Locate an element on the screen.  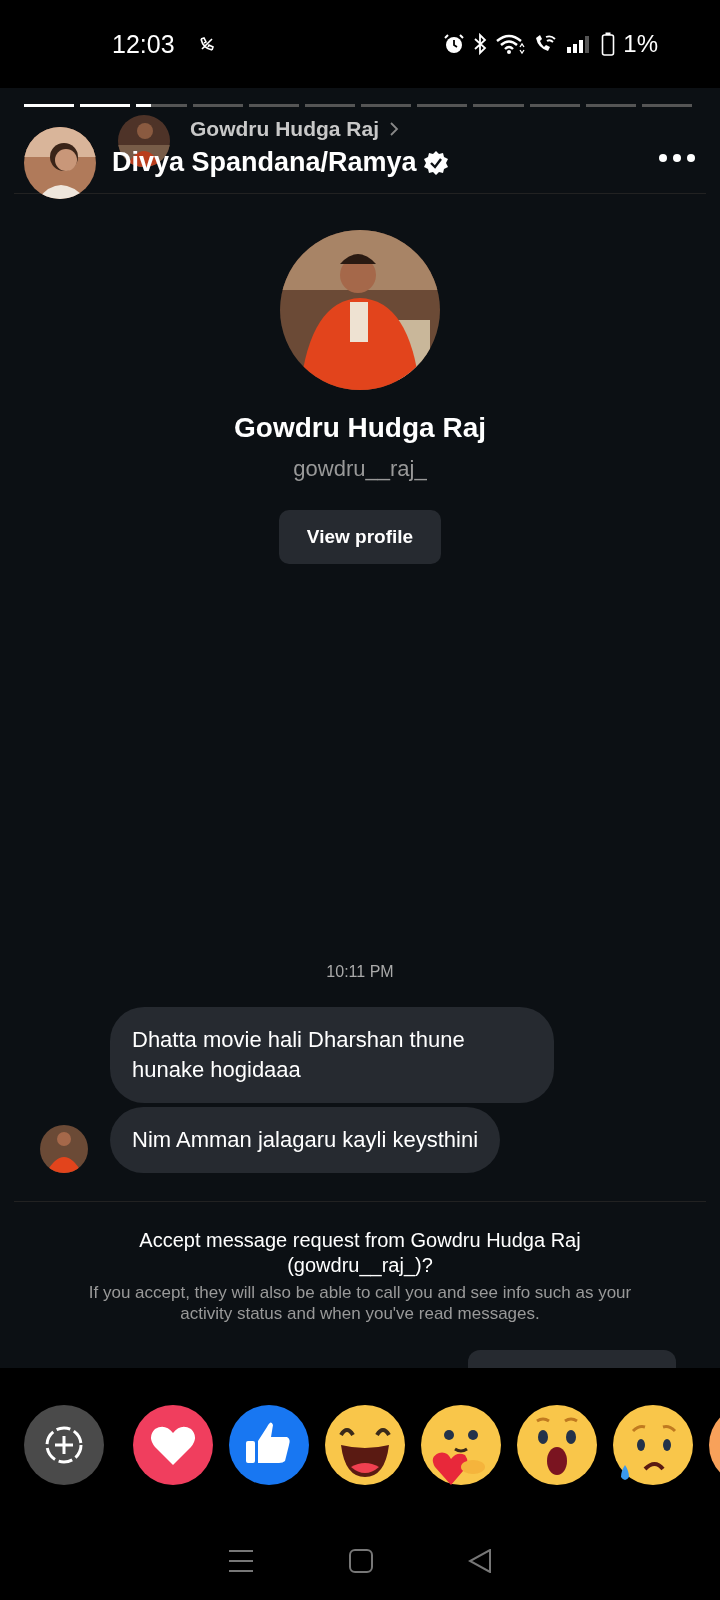
request-title: Accept message request from Gowdru Hudga Raj (gowdru__raj_)? is located at coordinates (360, 1253).